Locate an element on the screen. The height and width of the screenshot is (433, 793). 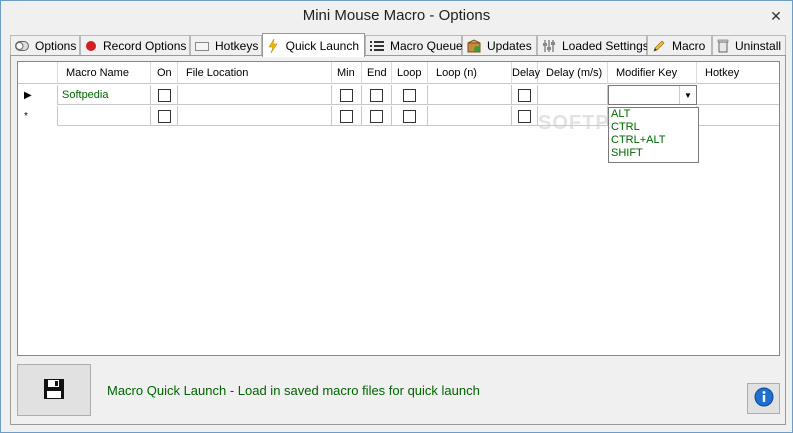
row-indicator: ▶ is located at coordinates (38, 95).